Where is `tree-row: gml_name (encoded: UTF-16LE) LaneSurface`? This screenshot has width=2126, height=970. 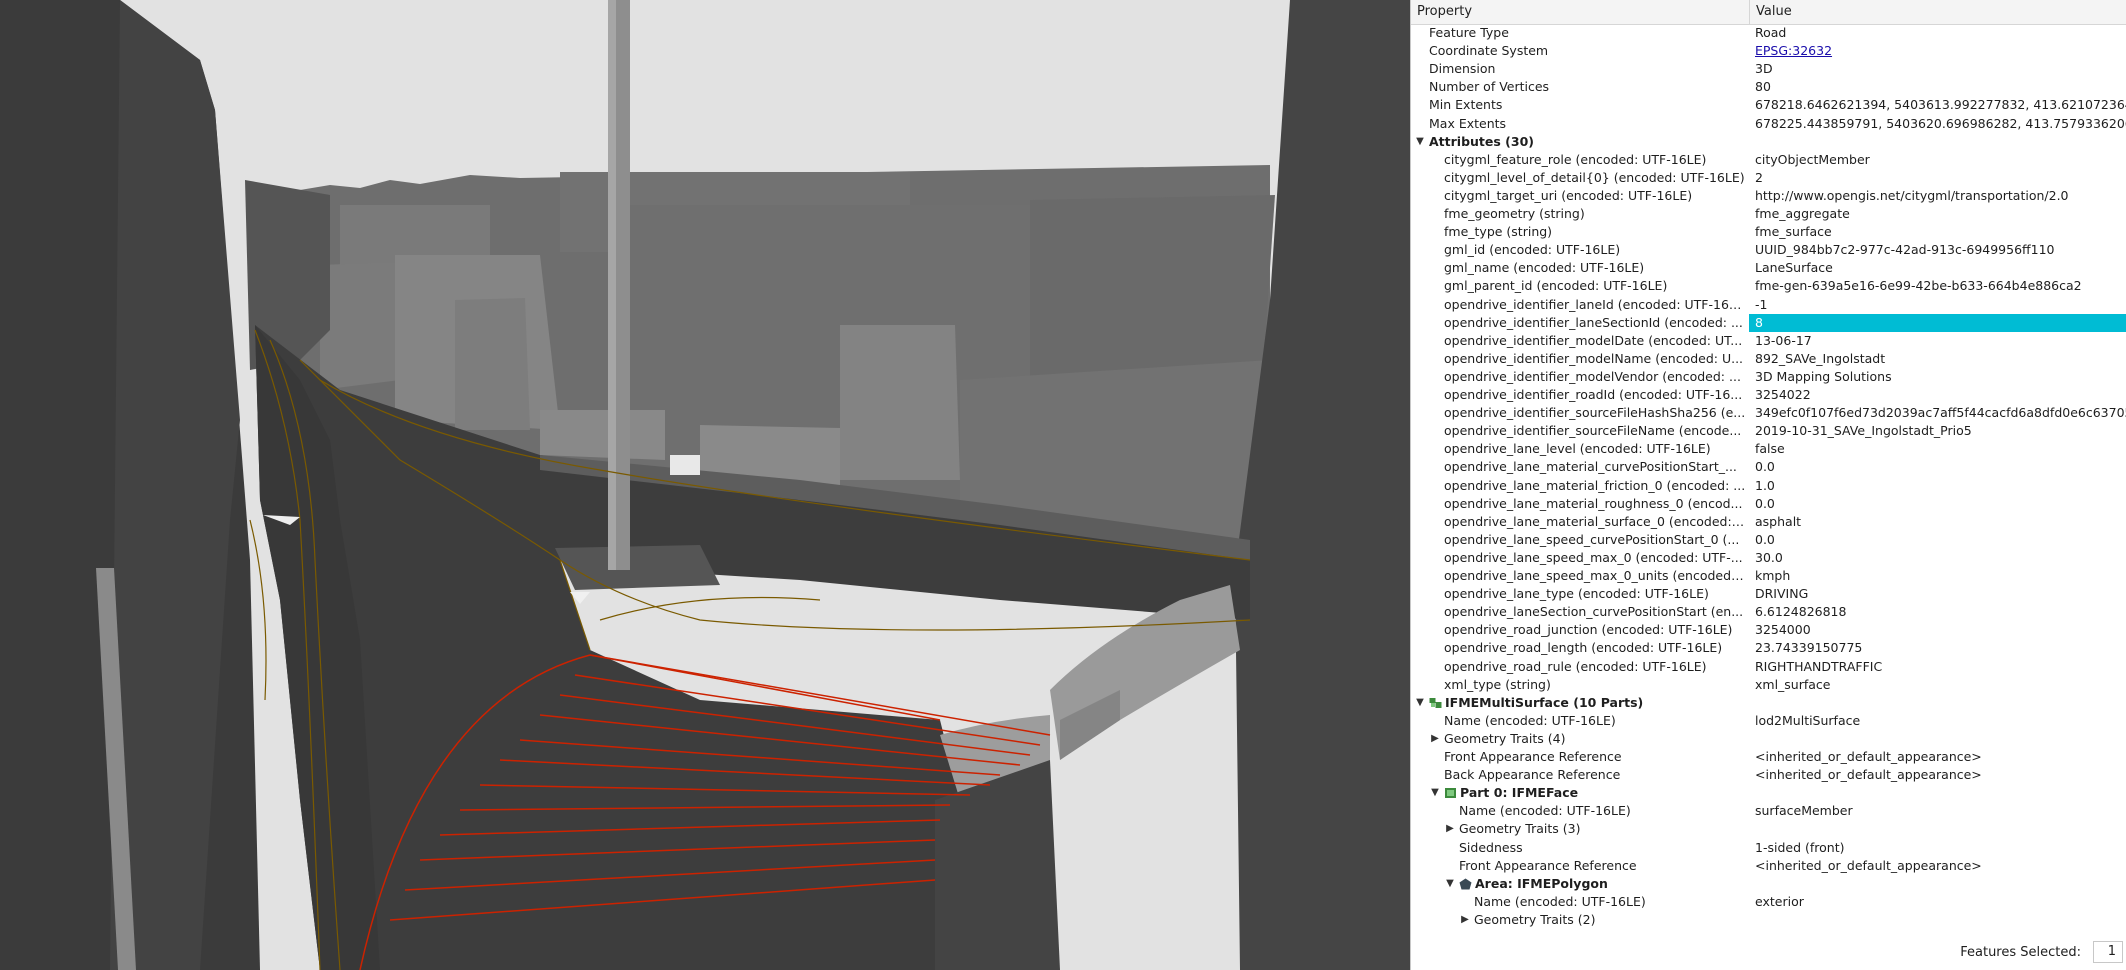 tree-row: gml_name (encoded: UTF-16LE) LaneSurface is located at coordinates (1768, 268).